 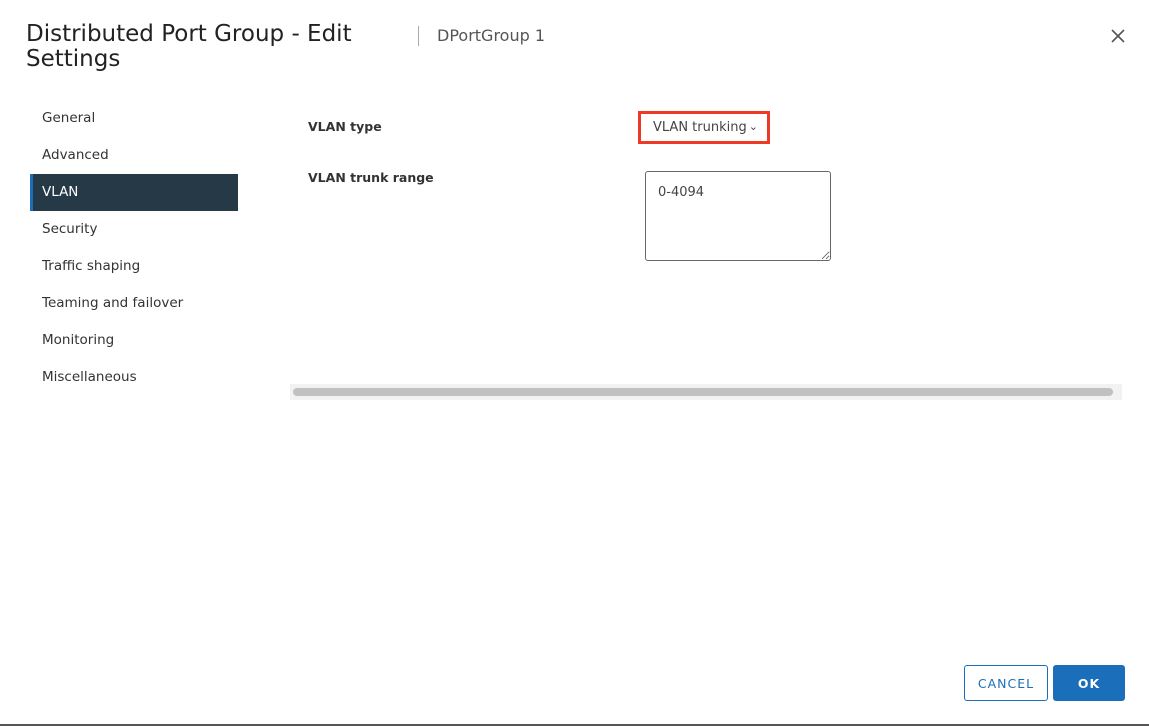 I want to click on scrollbar-thumb, so click(x=703, y=392).